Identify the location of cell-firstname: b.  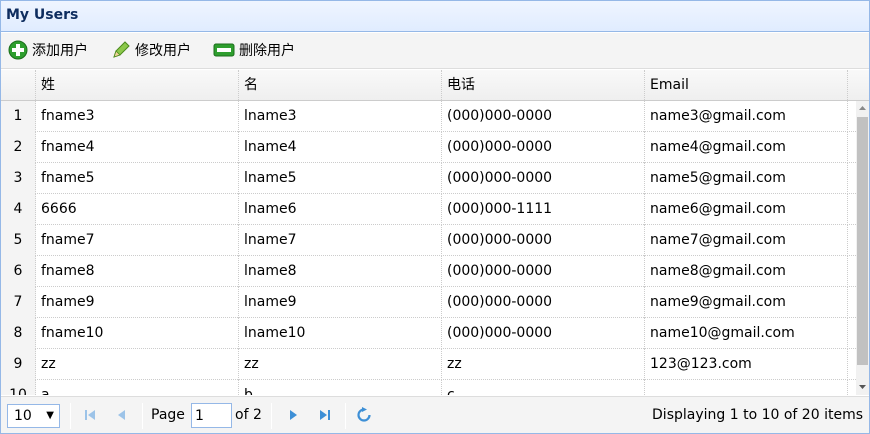
(340, 387).